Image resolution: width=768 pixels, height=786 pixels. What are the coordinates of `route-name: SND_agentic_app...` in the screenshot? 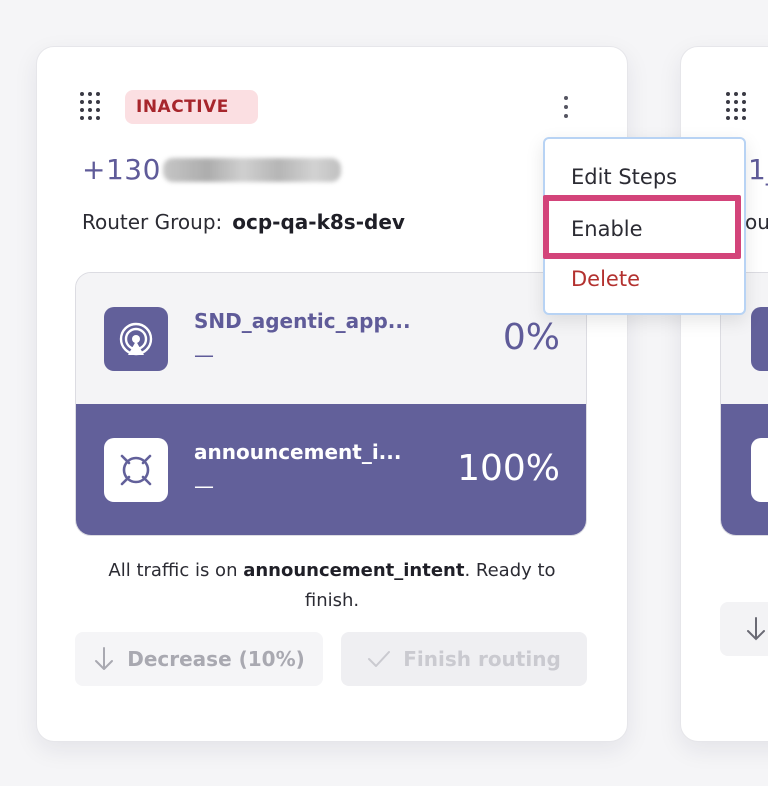 It's located at (302, 321).